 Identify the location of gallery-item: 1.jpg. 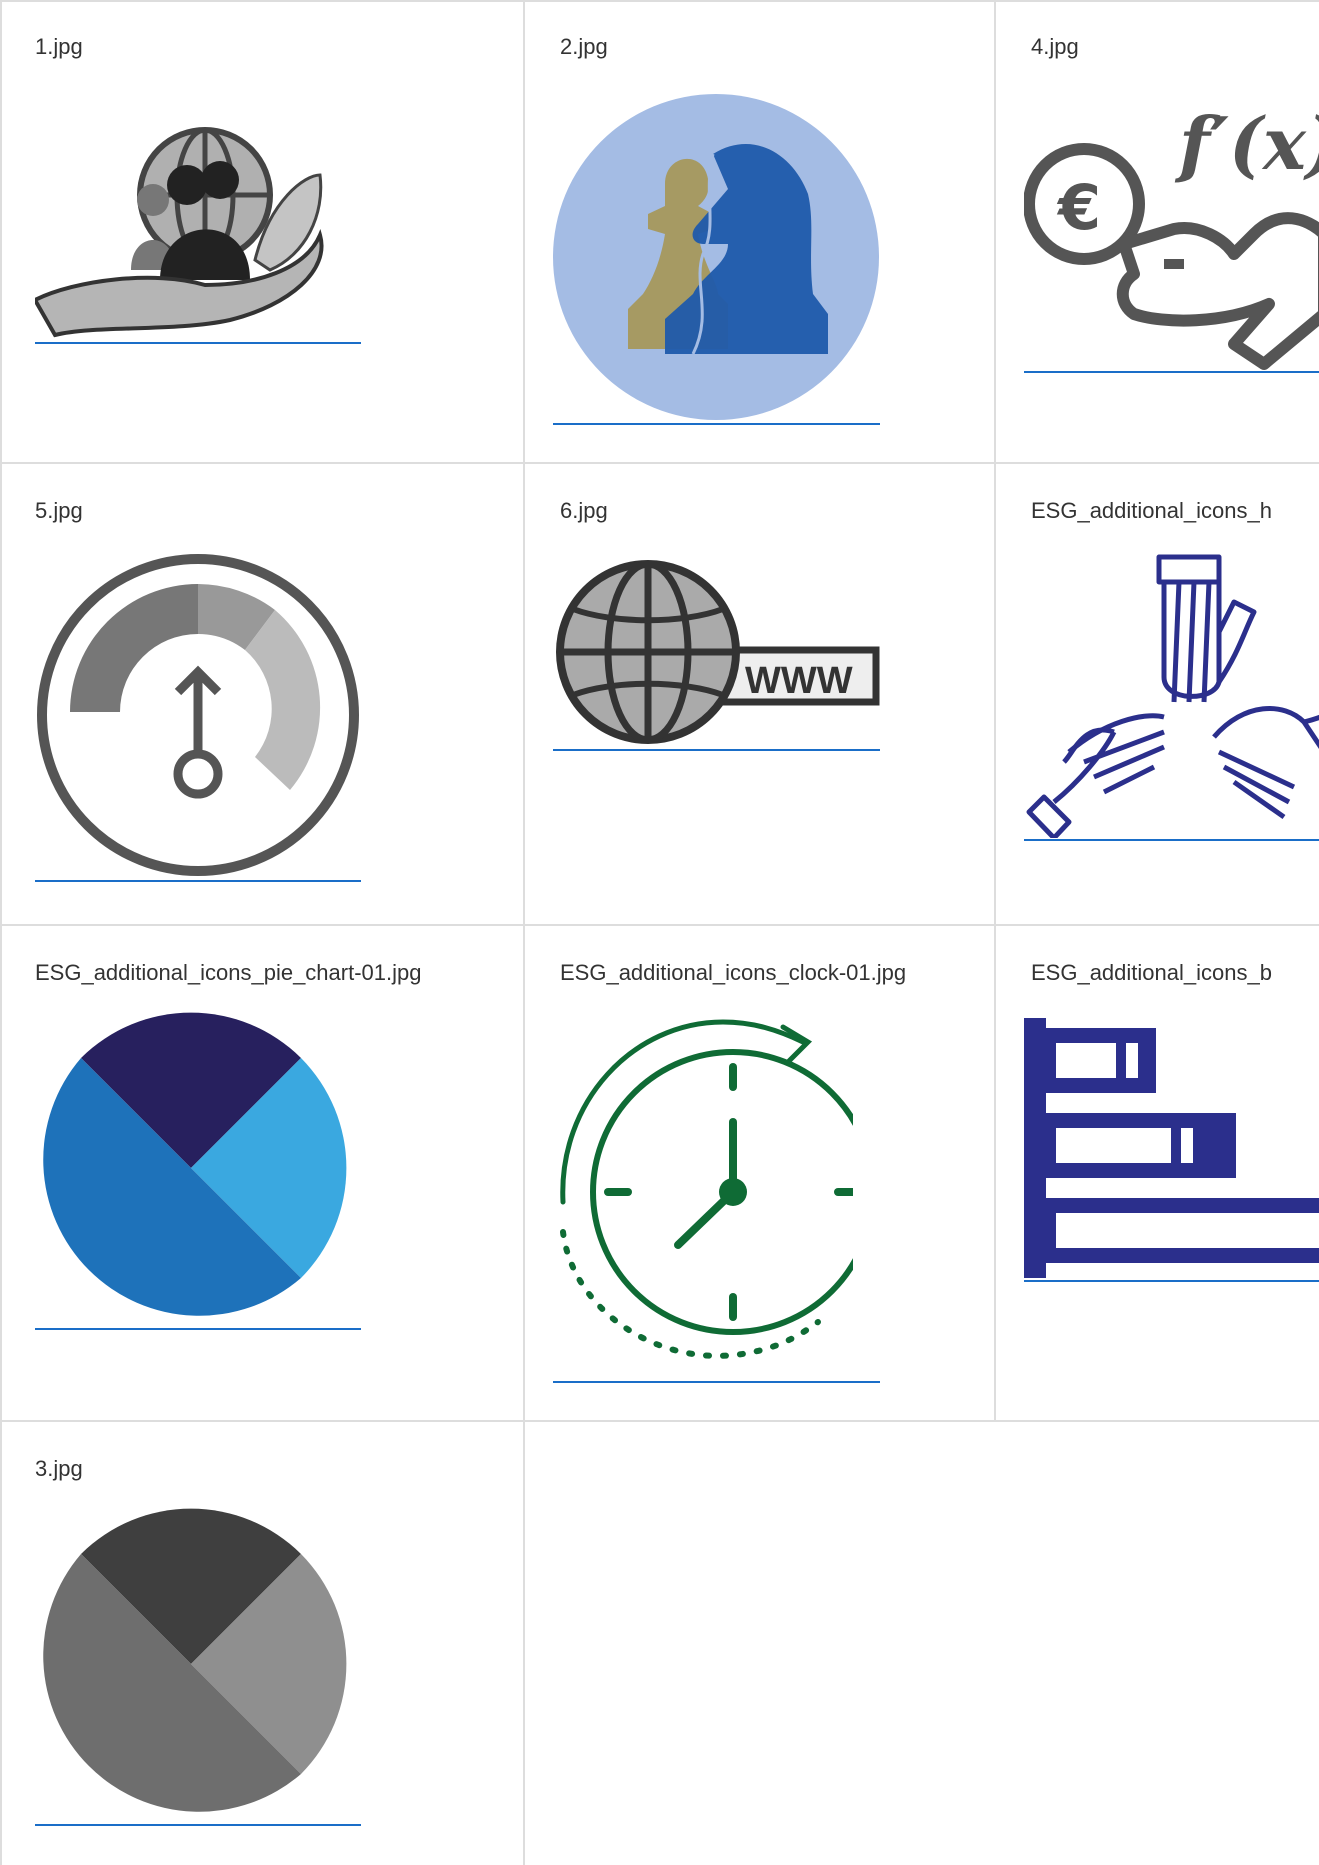
(261, 231).